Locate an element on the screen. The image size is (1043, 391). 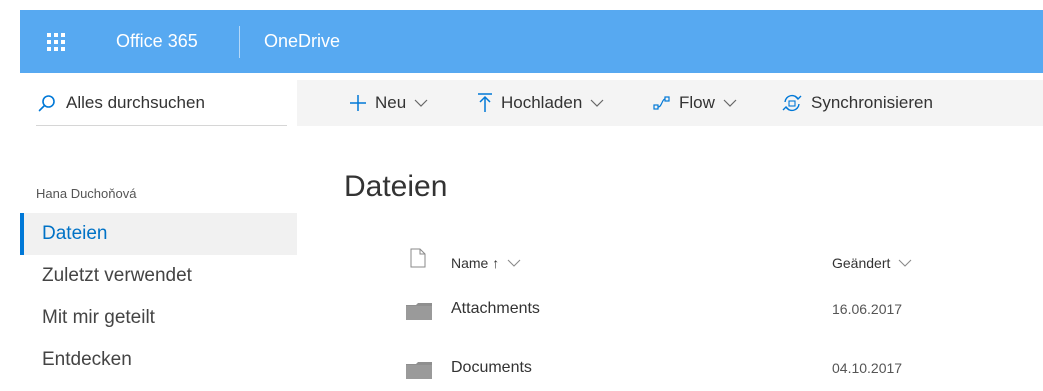
flow-button: Flow is located at coordinates (695, 103).